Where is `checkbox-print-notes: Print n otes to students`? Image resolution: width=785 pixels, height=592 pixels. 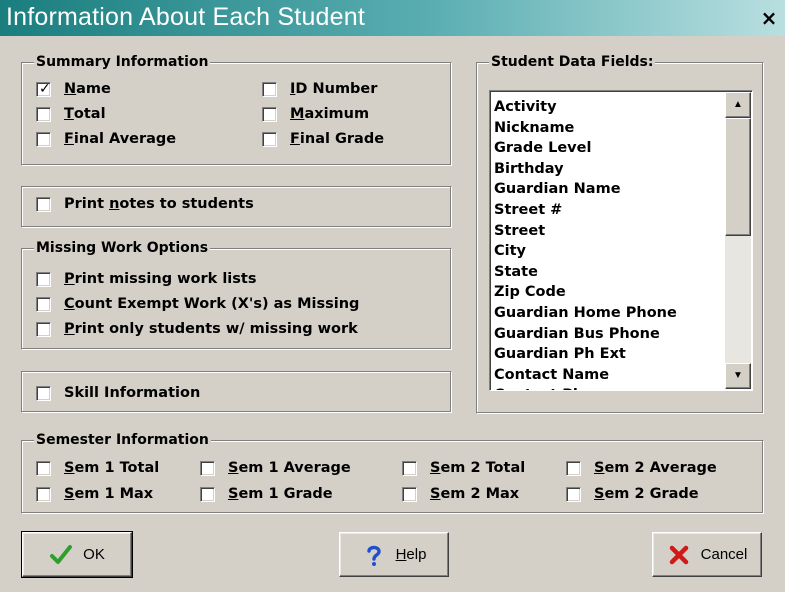 checkbox-print-notes: Print n otes to students is located at coordinates (145, 204).